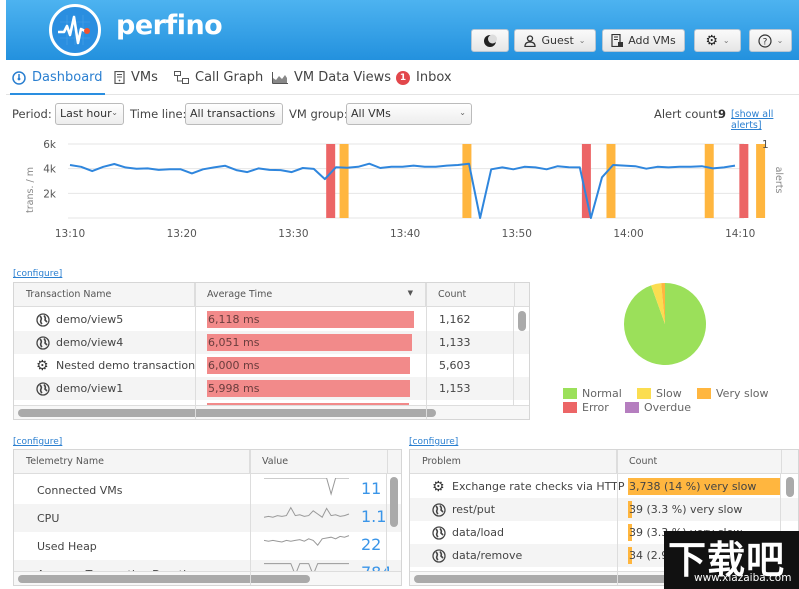  I want to click on tab-label: VM Data Views, so click(343, 77).